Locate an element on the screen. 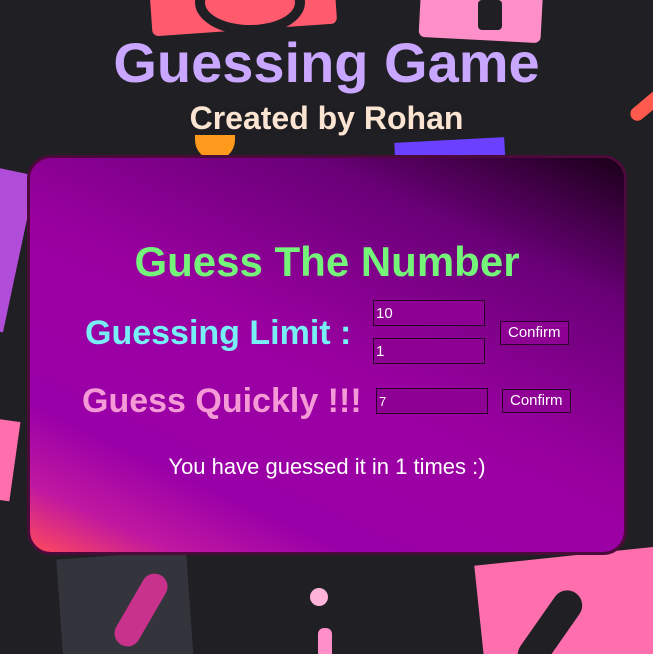 This screenshot has width=653, height=654. guessing-limit-input is located at coordinates (429, 313).